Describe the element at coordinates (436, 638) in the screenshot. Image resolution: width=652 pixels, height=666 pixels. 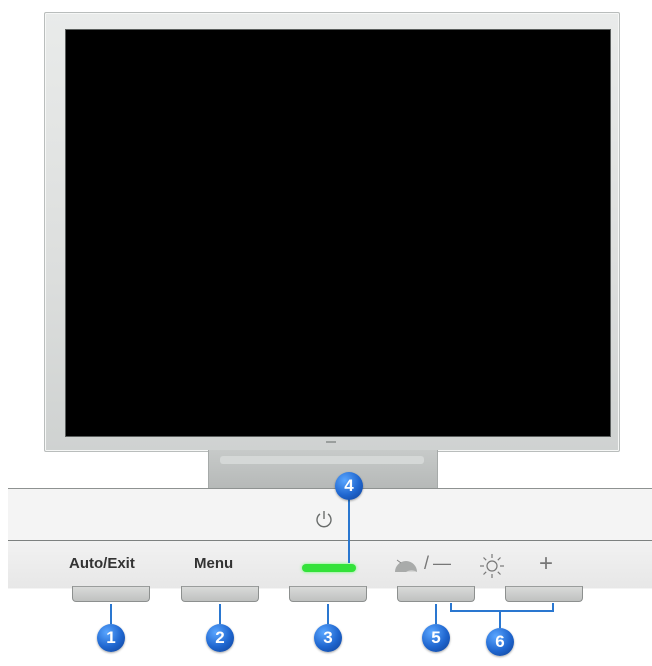
I see `callout-5: 5` at that location.